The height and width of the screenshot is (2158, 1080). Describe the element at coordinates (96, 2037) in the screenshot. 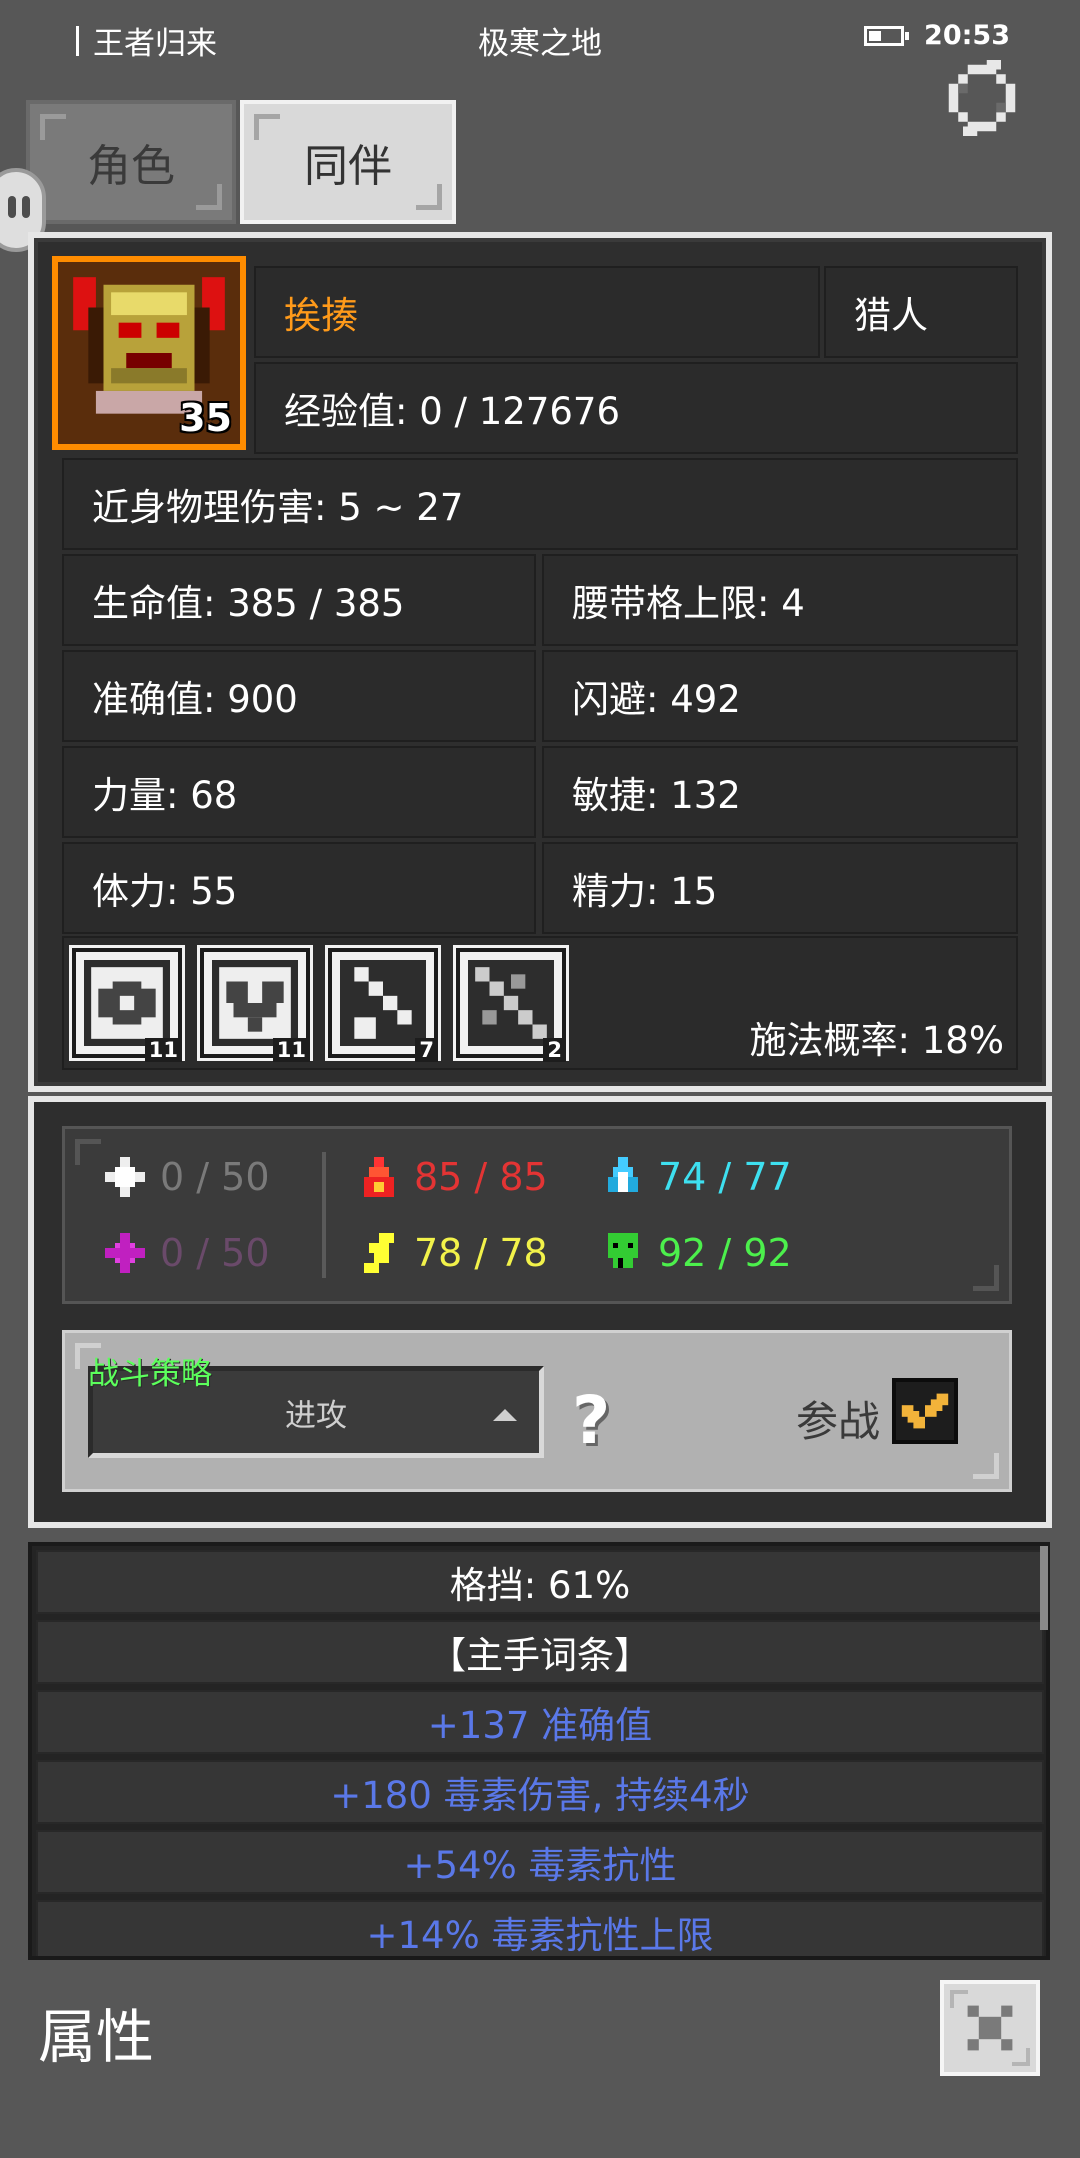

I see `footer-title: 属性` at that location.